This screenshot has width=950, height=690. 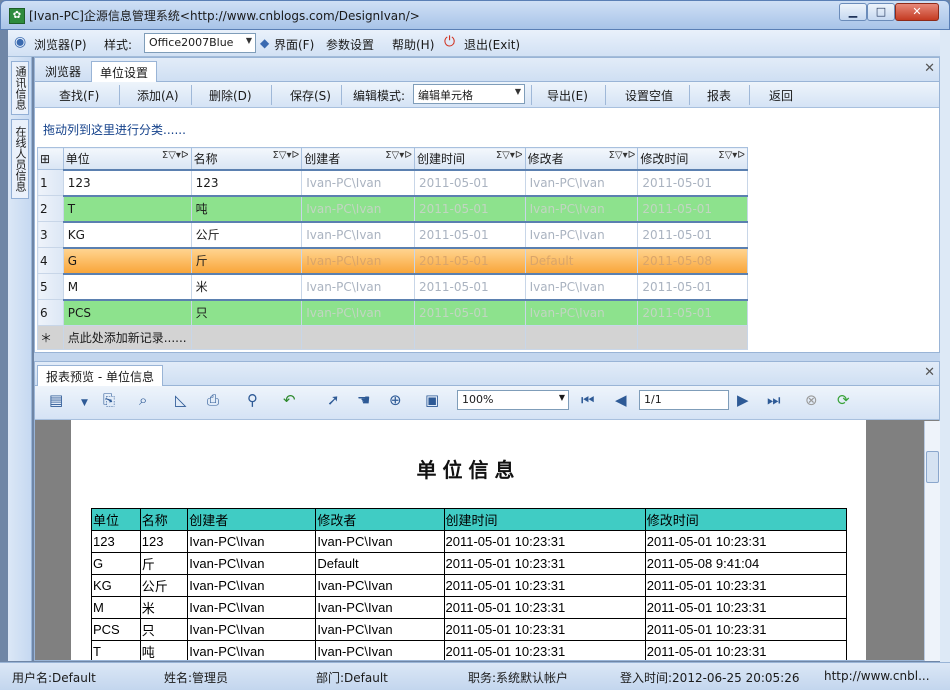 What do you see at coordinates (294, 44) in the screenshot?
I see `menu-ui: 界面(F)` at bounding box center [294, 44].